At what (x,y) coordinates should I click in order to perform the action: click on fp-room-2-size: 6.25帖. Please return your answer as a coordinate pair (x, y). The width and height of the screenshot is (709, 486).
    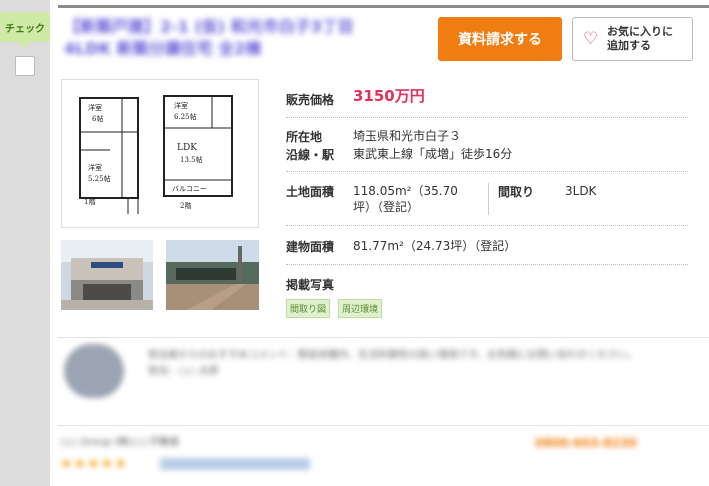
    Looking at the image, I should click on (185, 116).